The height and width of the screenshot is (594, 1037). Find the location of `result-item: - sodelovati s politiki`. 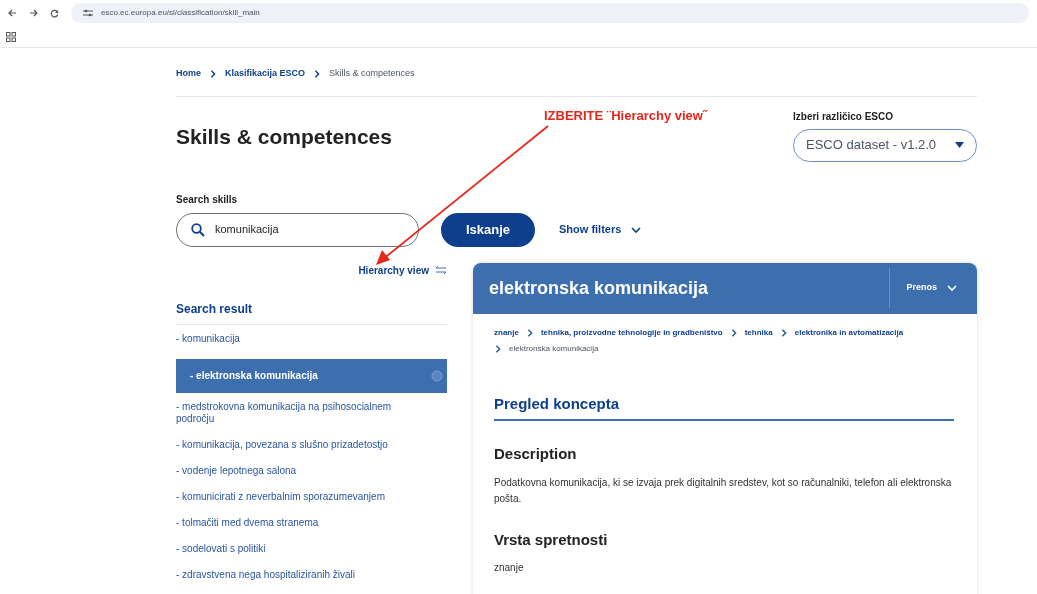

result-item: - sodelovati s politiki is located at coordinates (296, 548).